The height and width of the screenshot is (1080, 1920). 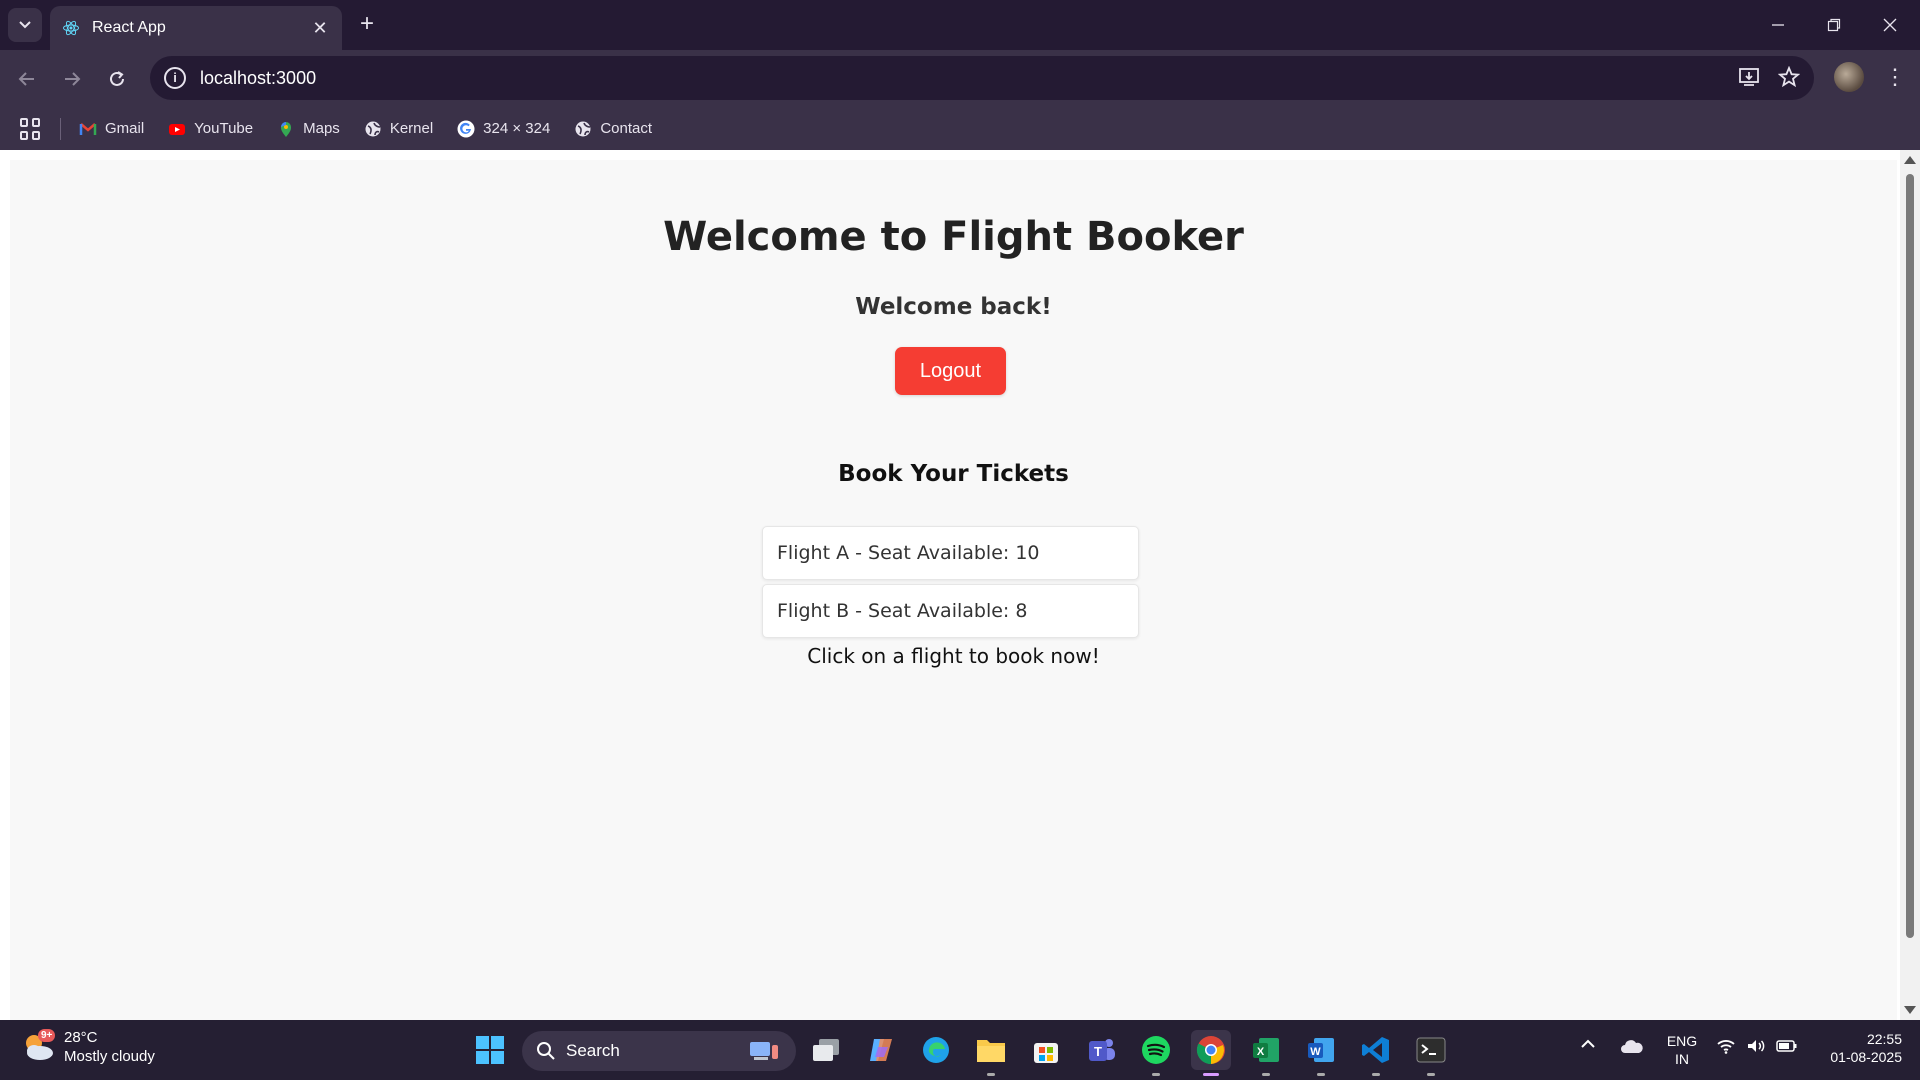 What do you see at coordinates (950, 611) in the screenshot?
I see `flight-card-b: Flight B - Seat Available: 8` at bounding box center [950, 611].